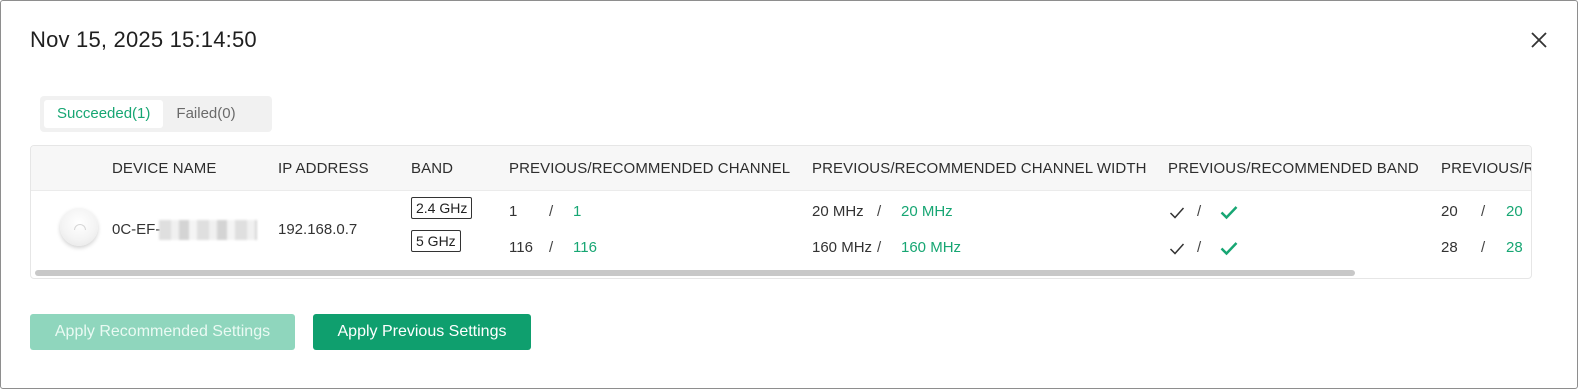  Describe the element at coordinates (104, 114) in the screenshot. I see `tab-succeeded: Succeeded(1)` at that location.